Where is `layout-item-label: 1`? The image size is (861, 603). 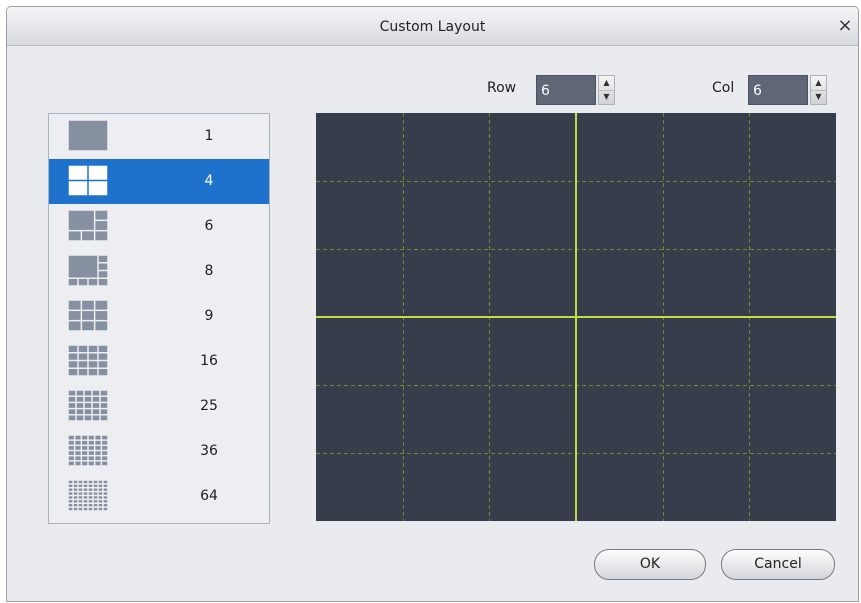
layout-item-label: 1 is located at coordinates (209, 136).